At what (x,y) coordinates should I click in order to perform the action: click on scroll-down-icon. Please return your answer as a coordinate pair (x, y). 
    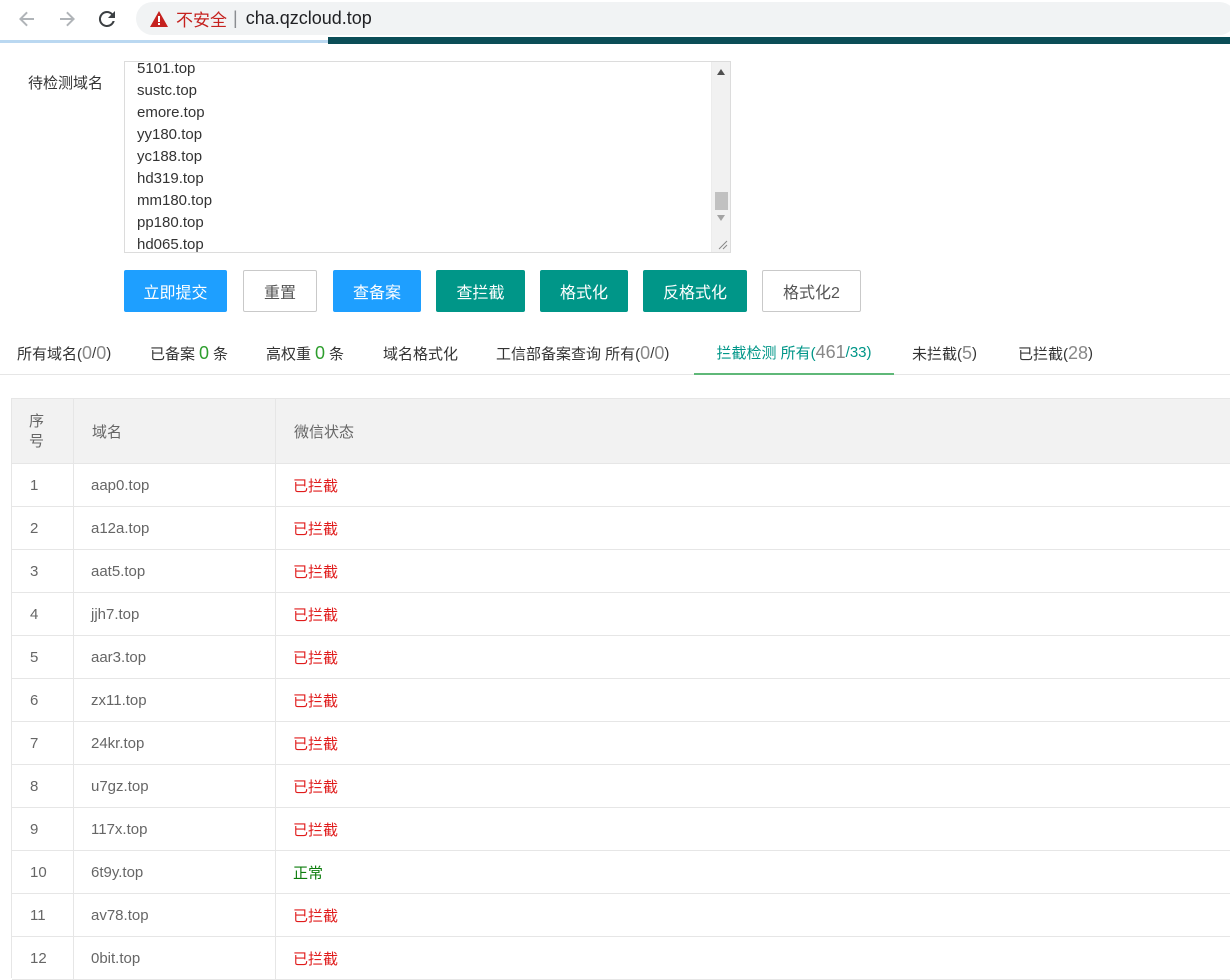
    Looking at the image, I should click on (721, 218).